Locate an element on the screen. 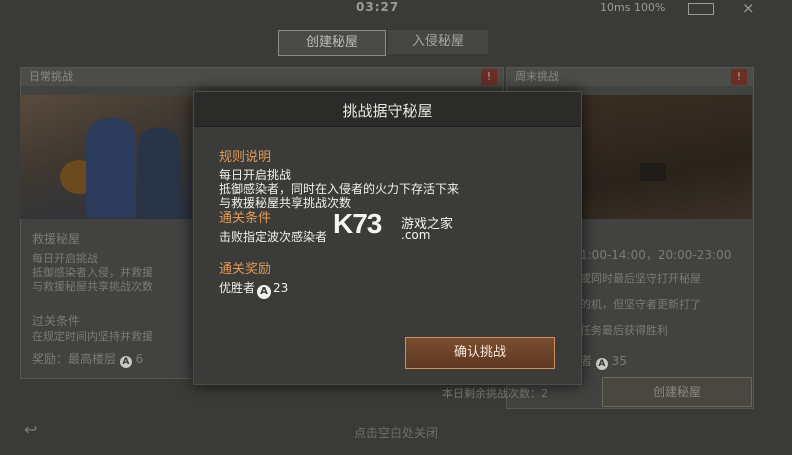  weekend-scene-image is located at coordinates (666, 157).